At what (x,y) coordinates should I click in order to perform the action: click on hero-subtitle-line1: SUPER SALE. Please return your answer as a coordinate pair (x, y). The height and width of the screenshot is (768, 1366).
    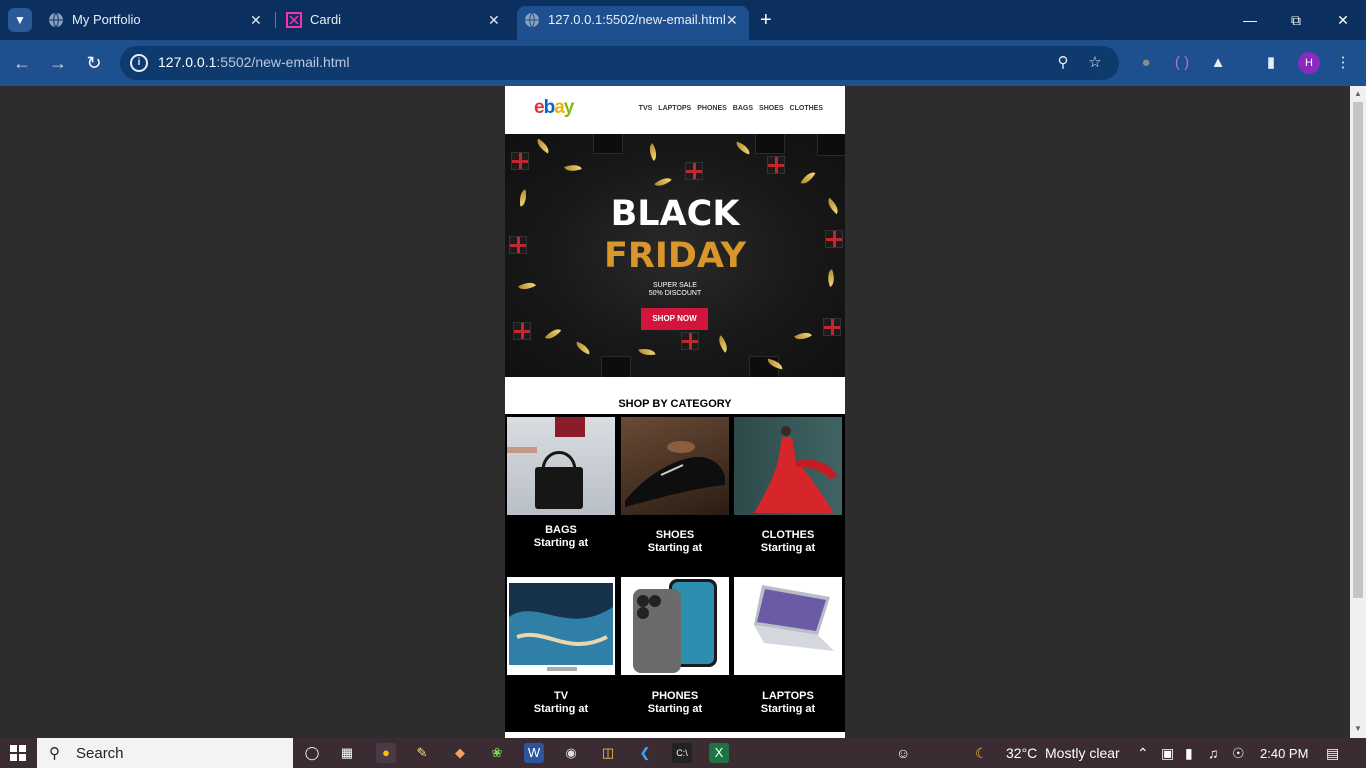
    Looking at the image, I should click on (675, 285).